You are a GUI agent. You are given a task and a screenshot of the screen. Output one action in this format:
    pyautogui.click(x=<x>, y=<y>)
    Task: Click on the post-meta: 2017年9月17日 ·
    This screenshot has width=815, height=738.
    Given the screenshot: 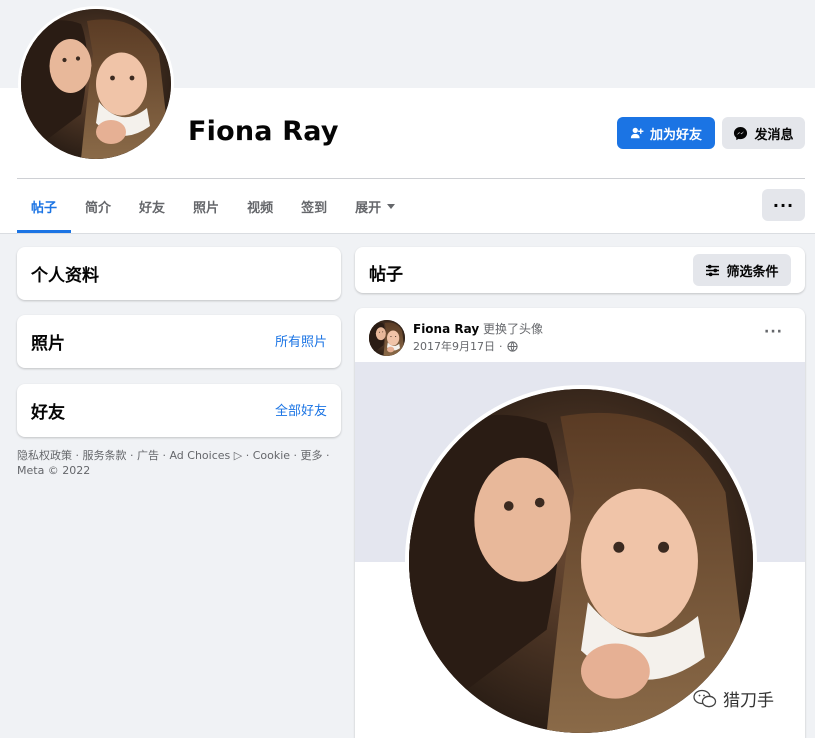 What is the action you would take?
    pyautogui.click(x=465, y=346)
    